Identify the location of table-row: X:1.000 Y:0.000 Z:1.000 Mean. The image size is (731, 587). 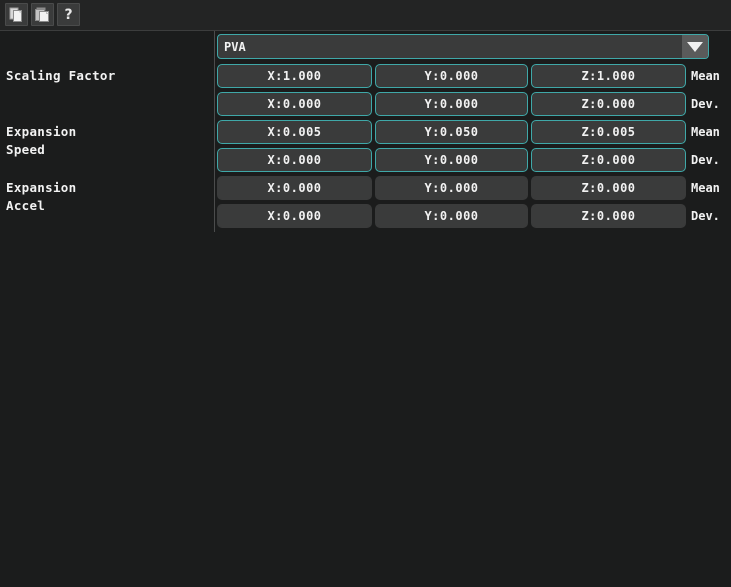
(473, 76).